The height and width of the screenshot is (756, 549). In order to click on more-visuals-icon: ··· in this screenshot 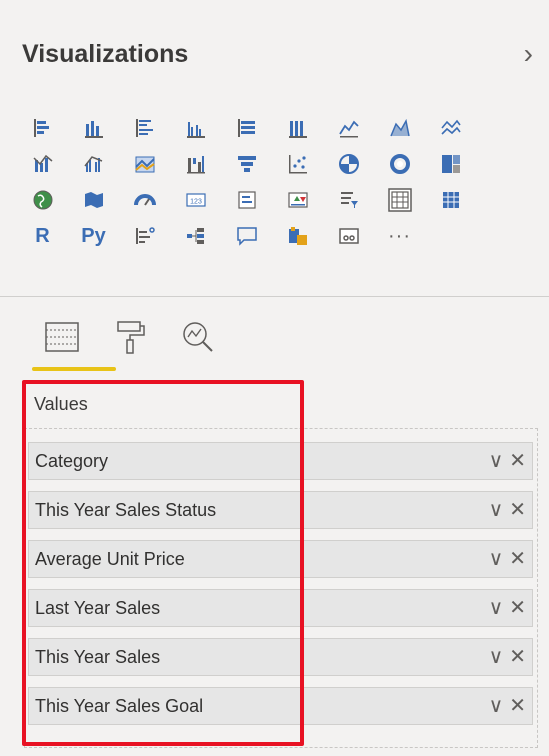, I will do `click(399, 236)`.